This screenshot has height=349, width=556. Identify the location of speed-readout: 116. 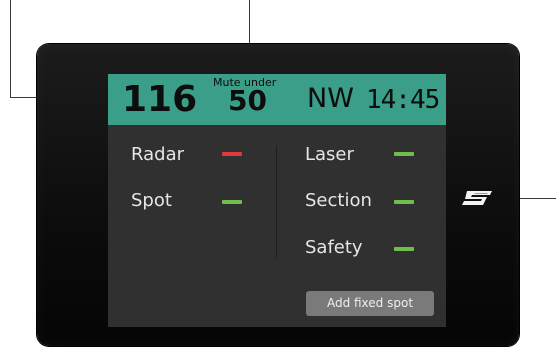
(160, 99).